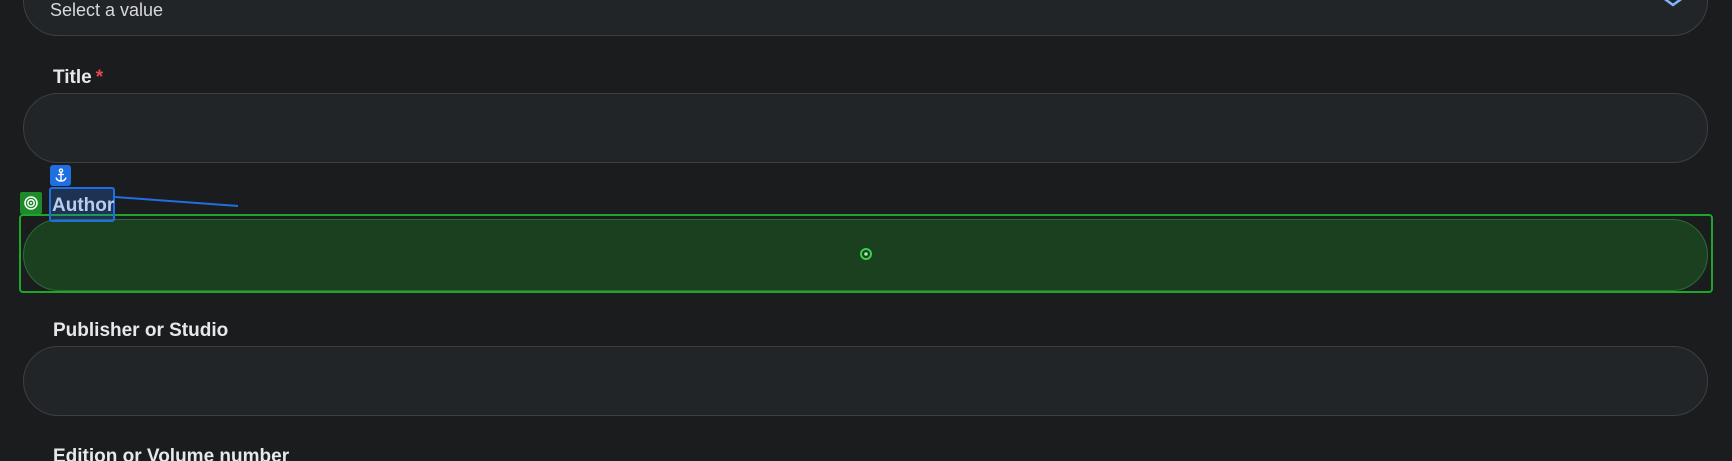 This screenshot has height=461, width=1732. What do you see at coordinates (865, 381) in the screenshot?
I see `publisher-input` at bounding box center [865, 381].